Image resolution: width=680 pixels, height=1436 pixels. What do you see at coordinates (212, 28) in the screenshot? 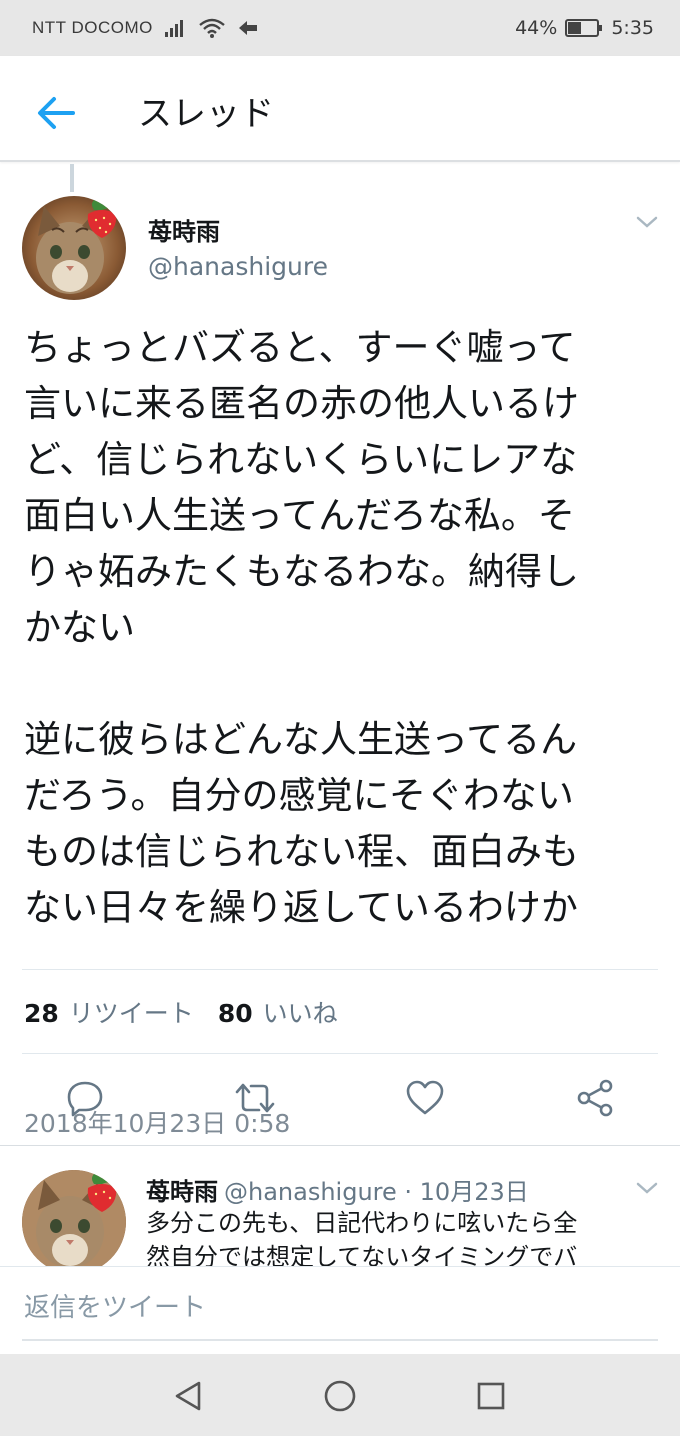
I see `wifi-icon` at bounding box center [212, 28].